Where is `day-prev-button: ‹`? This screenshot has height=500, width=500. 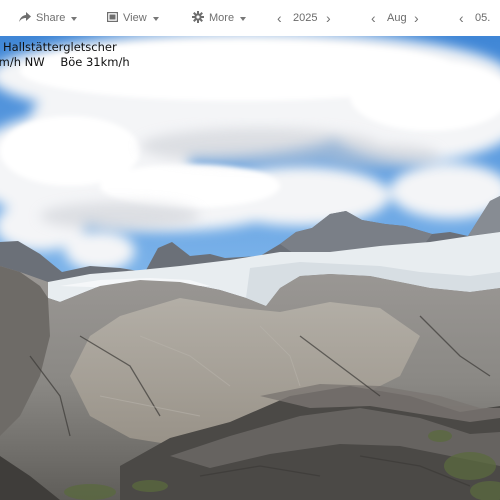 day-prev-button: ‹ is located at coordinates (461, 18).